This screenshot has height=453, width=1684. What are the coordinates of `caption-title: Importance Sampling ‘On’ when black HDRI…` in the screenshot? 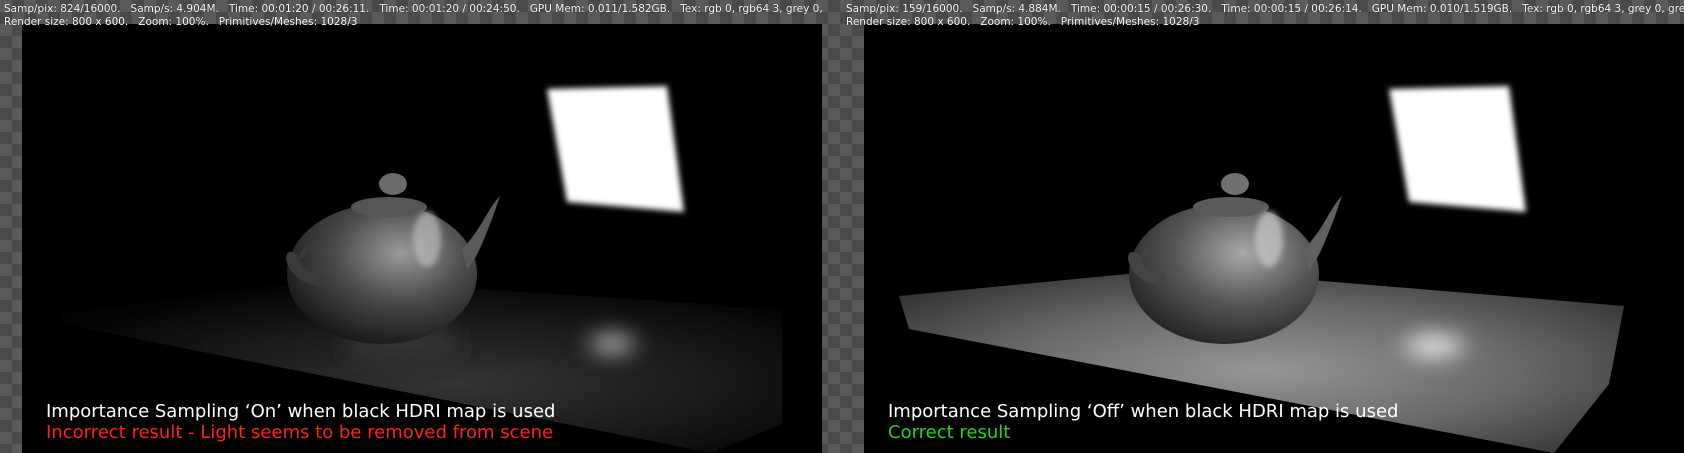 It's located at (301, 411).